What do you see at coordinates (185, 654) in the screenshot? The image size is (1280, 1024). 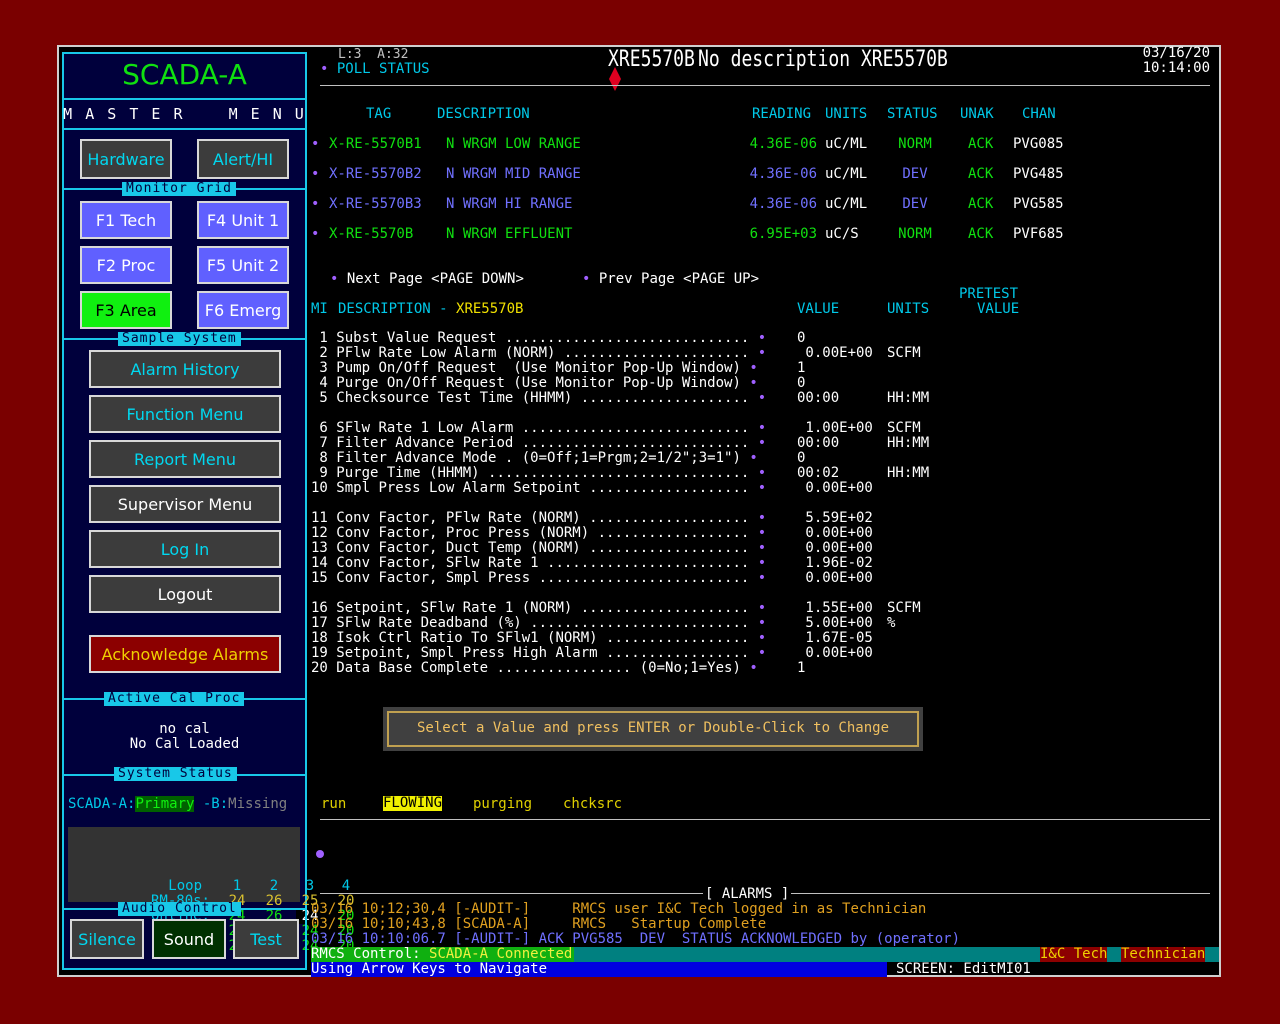 I see `acknowledge-alarms-button: Acknowledge Alarms` at bounding box center [185, 654].